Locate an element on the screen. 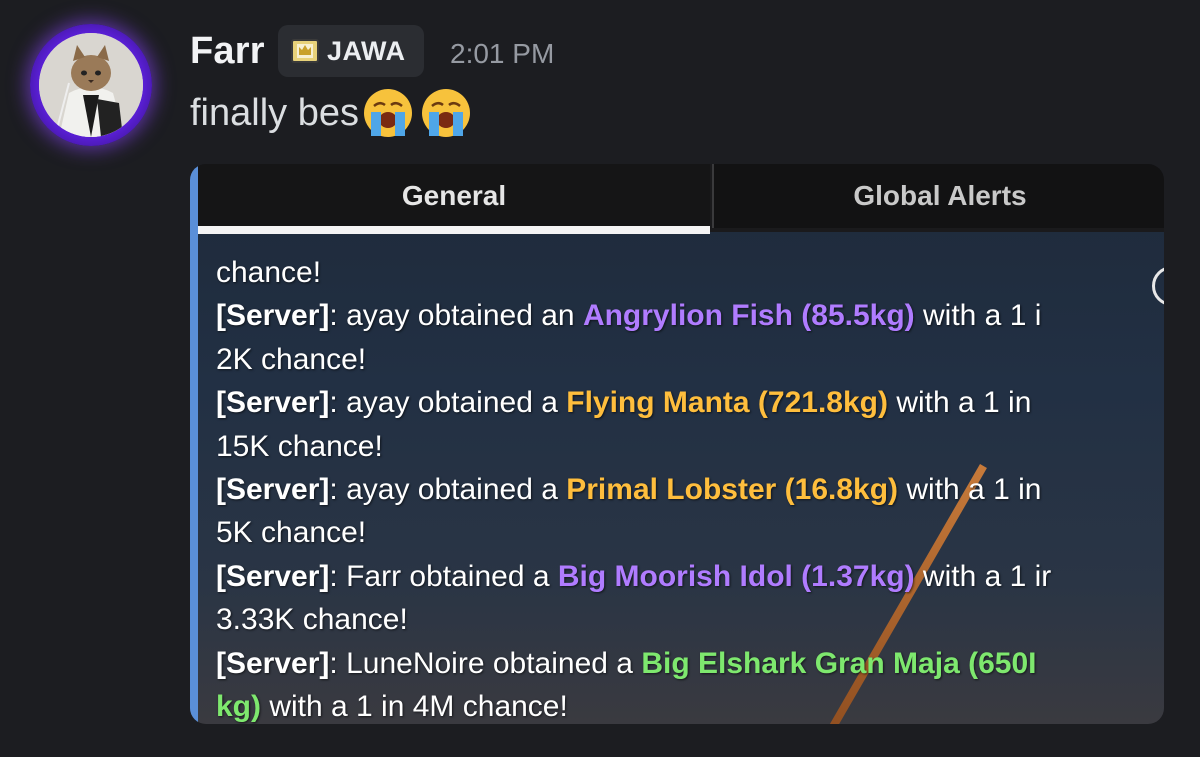 This screenshot has width=1200, height=757. message-content: finally bes is located at coordinates (331, 113).